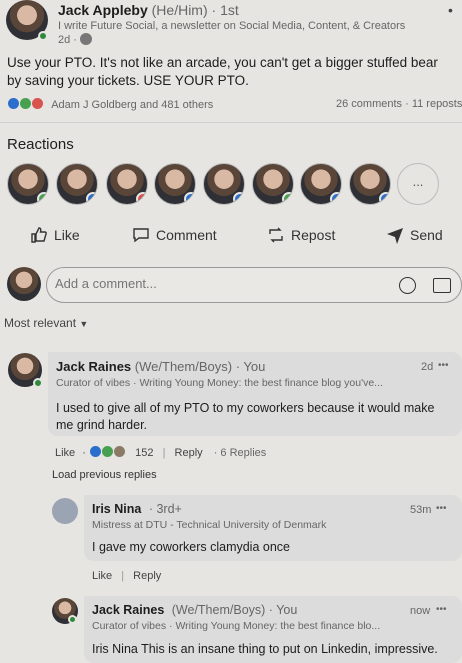 The height and width of the screenshot is (663, 462). I want to click on replier-degree: · You, so click(283, 610).